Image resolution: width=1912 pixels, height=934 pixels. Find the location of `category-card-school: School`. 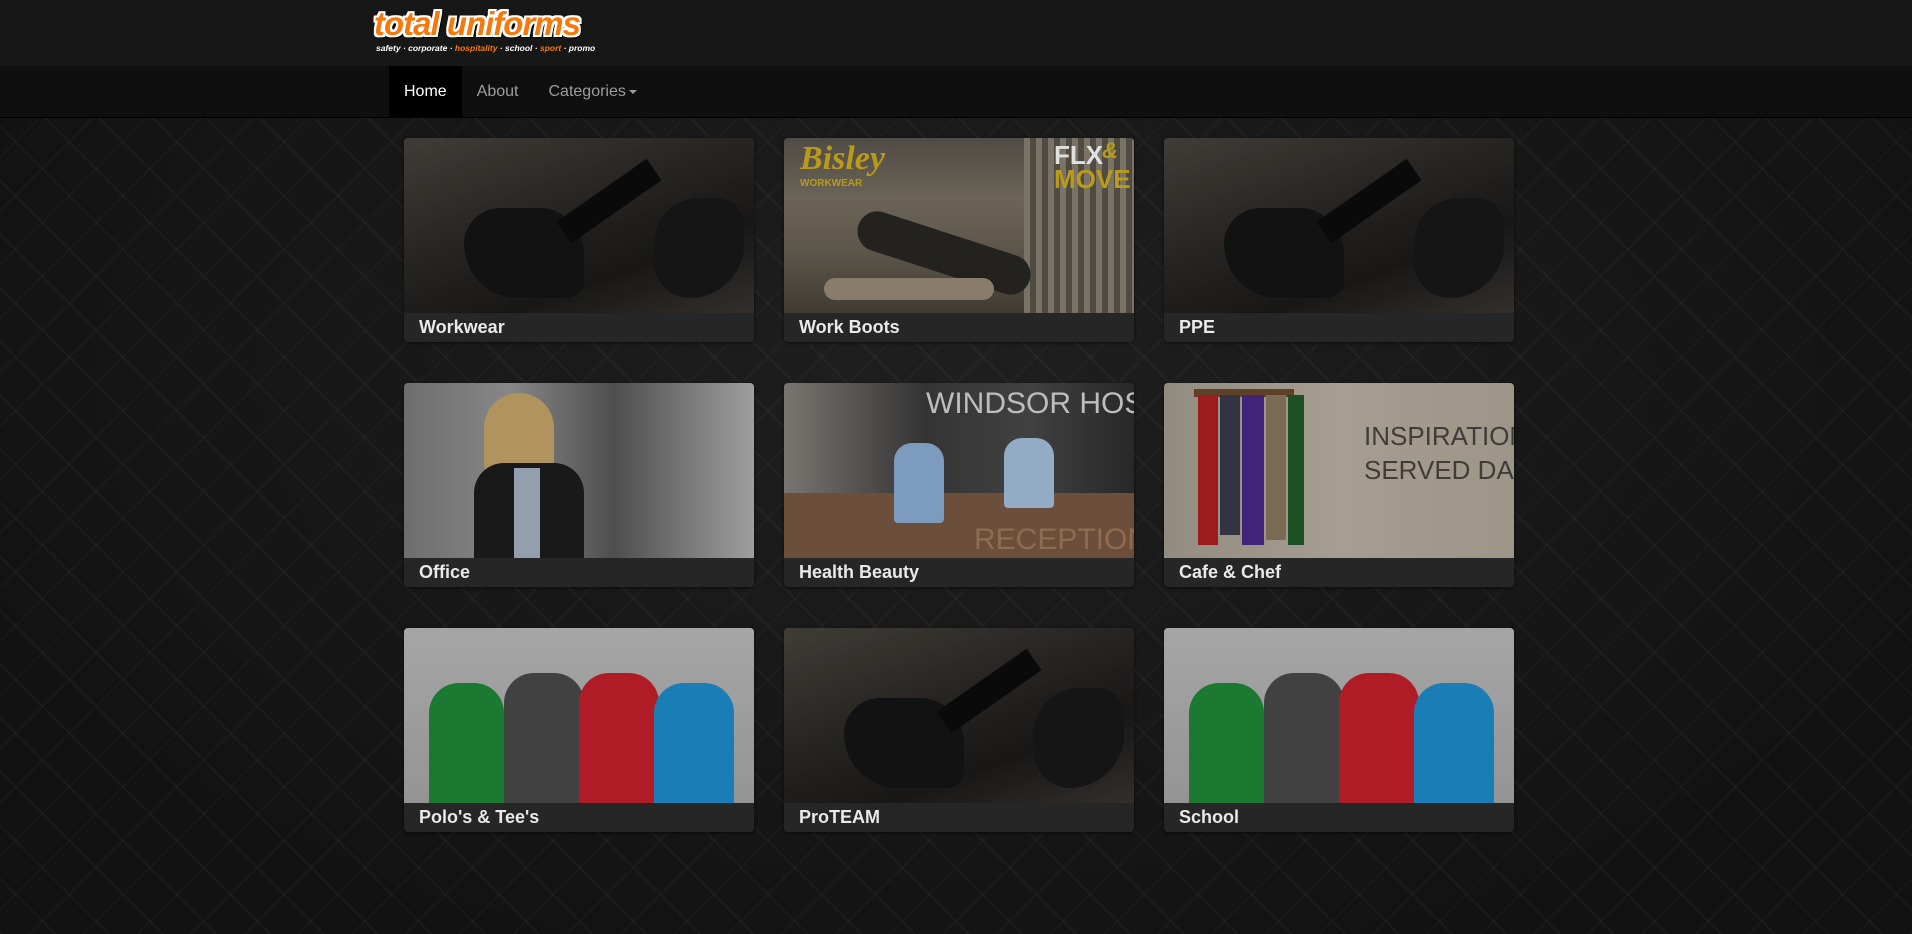

category-card-school: School is located at coordinates (1339, 730).